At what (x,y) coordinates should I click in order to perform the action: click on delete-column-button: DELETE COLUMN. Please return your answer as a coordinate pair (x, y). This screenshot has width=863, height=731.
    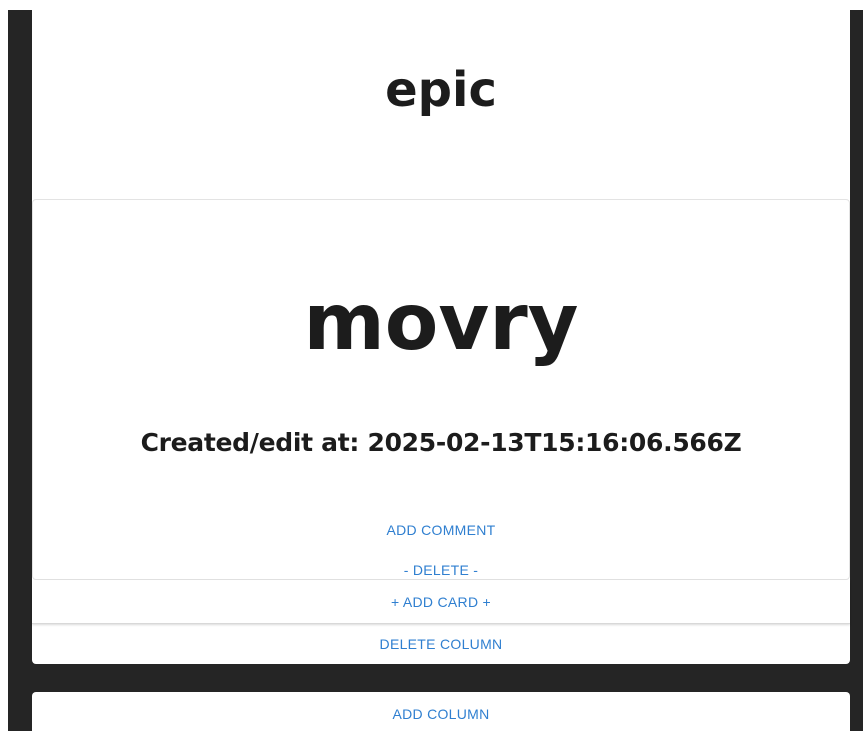
    Looking at the image, I should click on (441, 644).